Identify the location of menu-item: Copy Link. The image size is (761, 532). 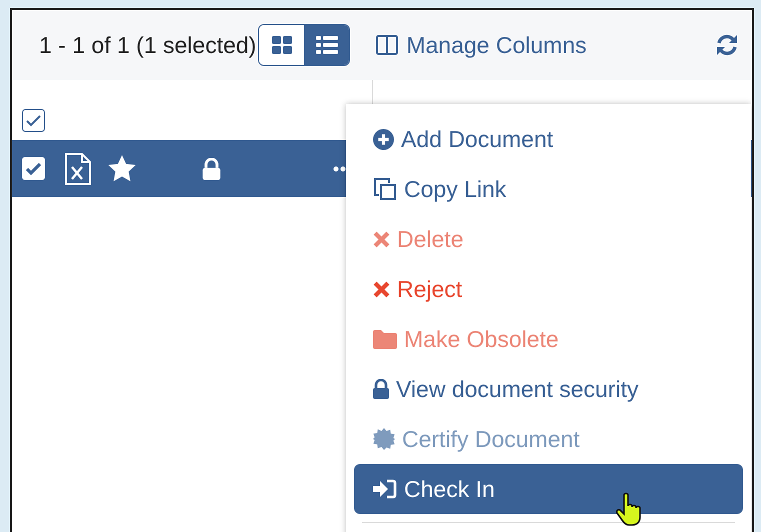
(548, 189).